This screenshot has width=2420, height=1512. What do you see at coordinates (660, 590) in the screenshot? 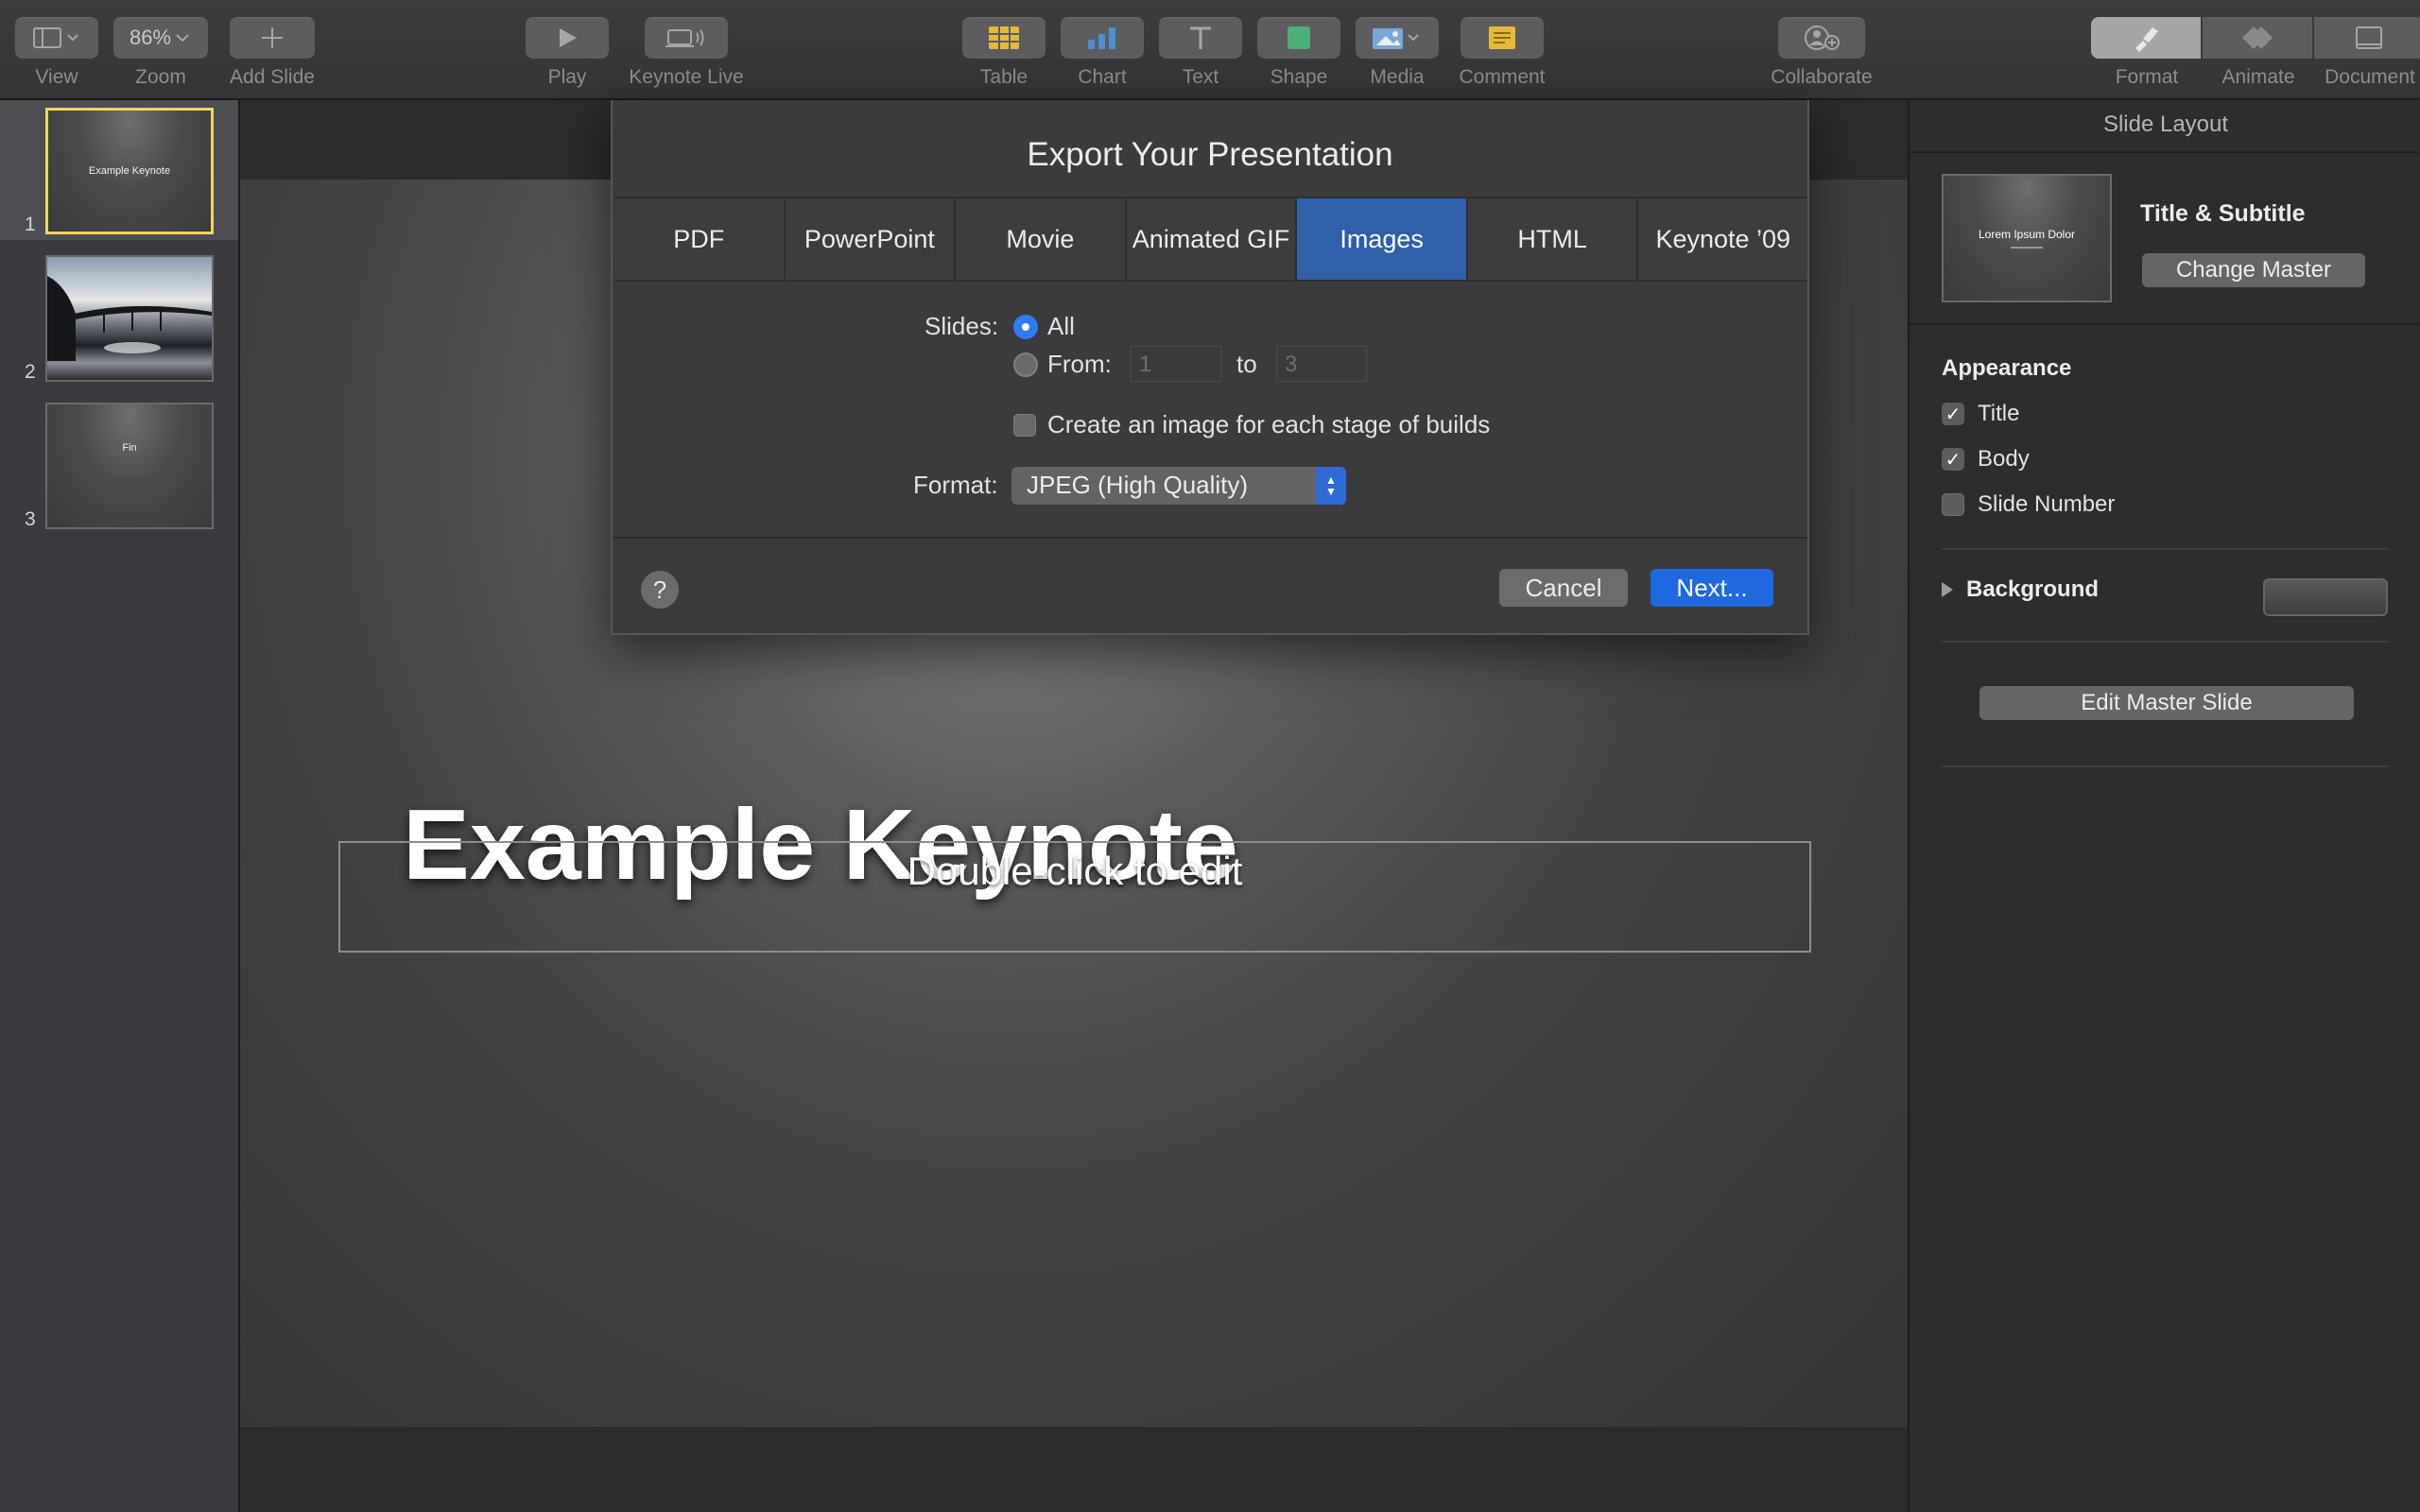
I see `help-button: ?` at bounding box center [660, 590].